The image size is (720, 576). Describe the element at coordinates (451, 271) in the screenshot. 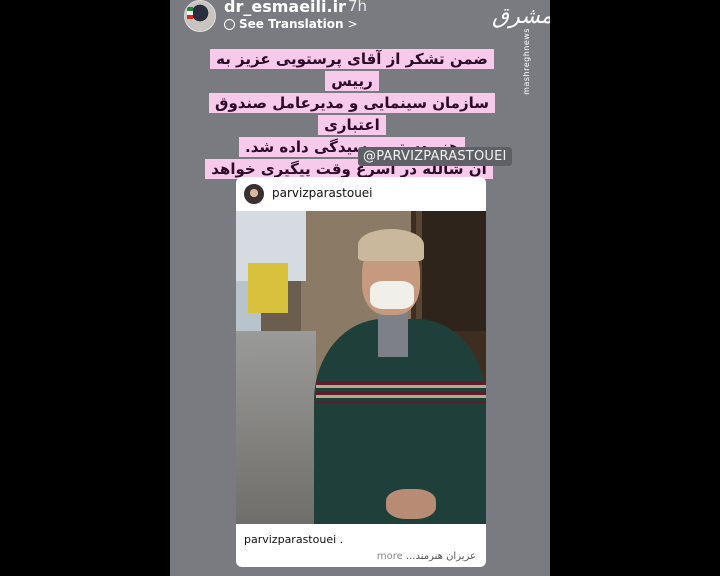

I see `photo-shopfront` at that location.